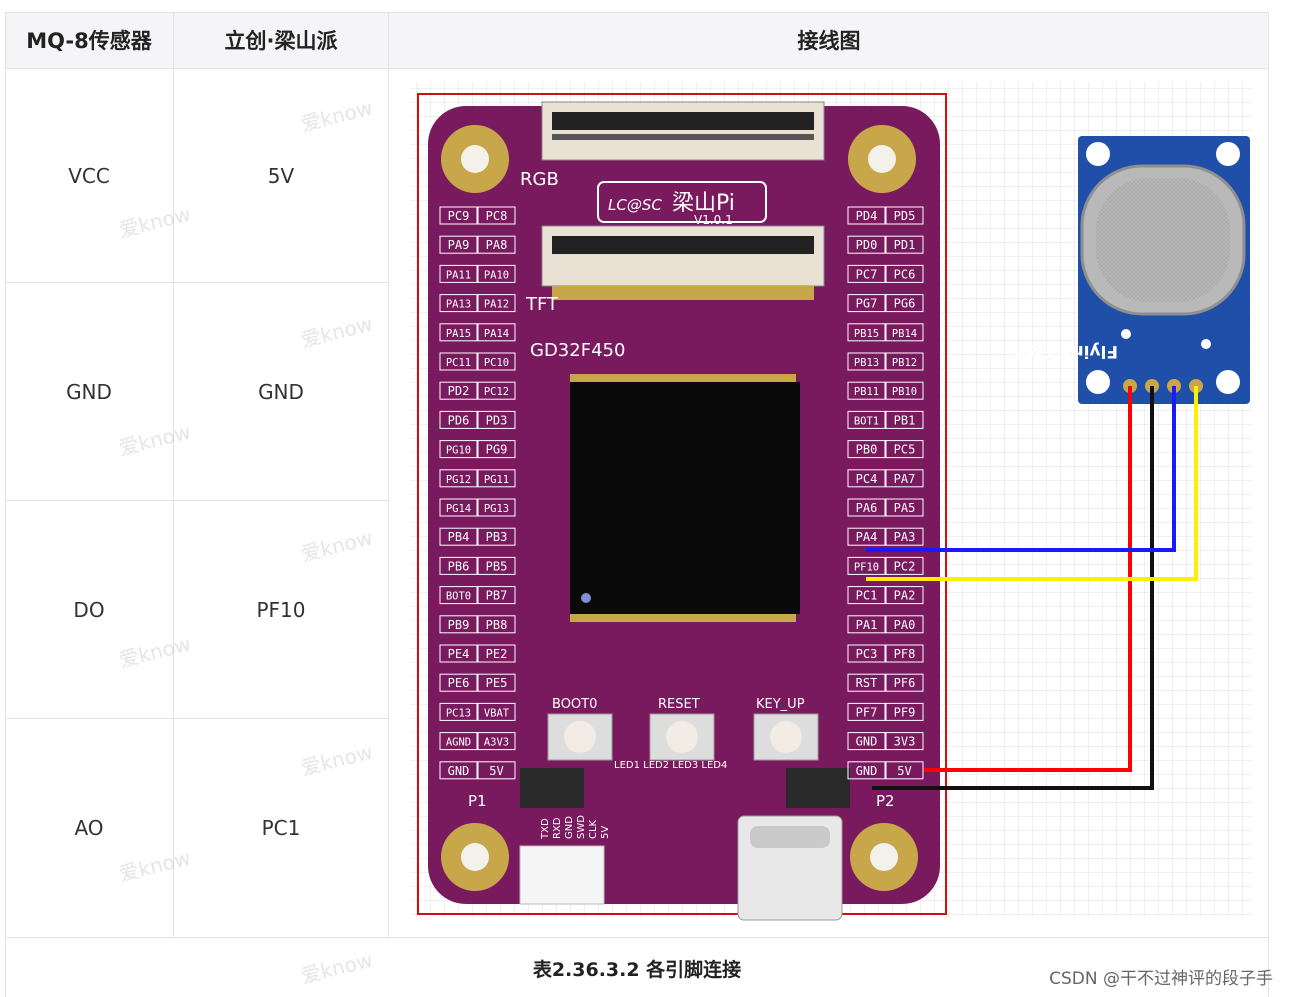 The image size is (1289, 997). I want to click on left-pin-pb3: PB3, so click(497, 537).